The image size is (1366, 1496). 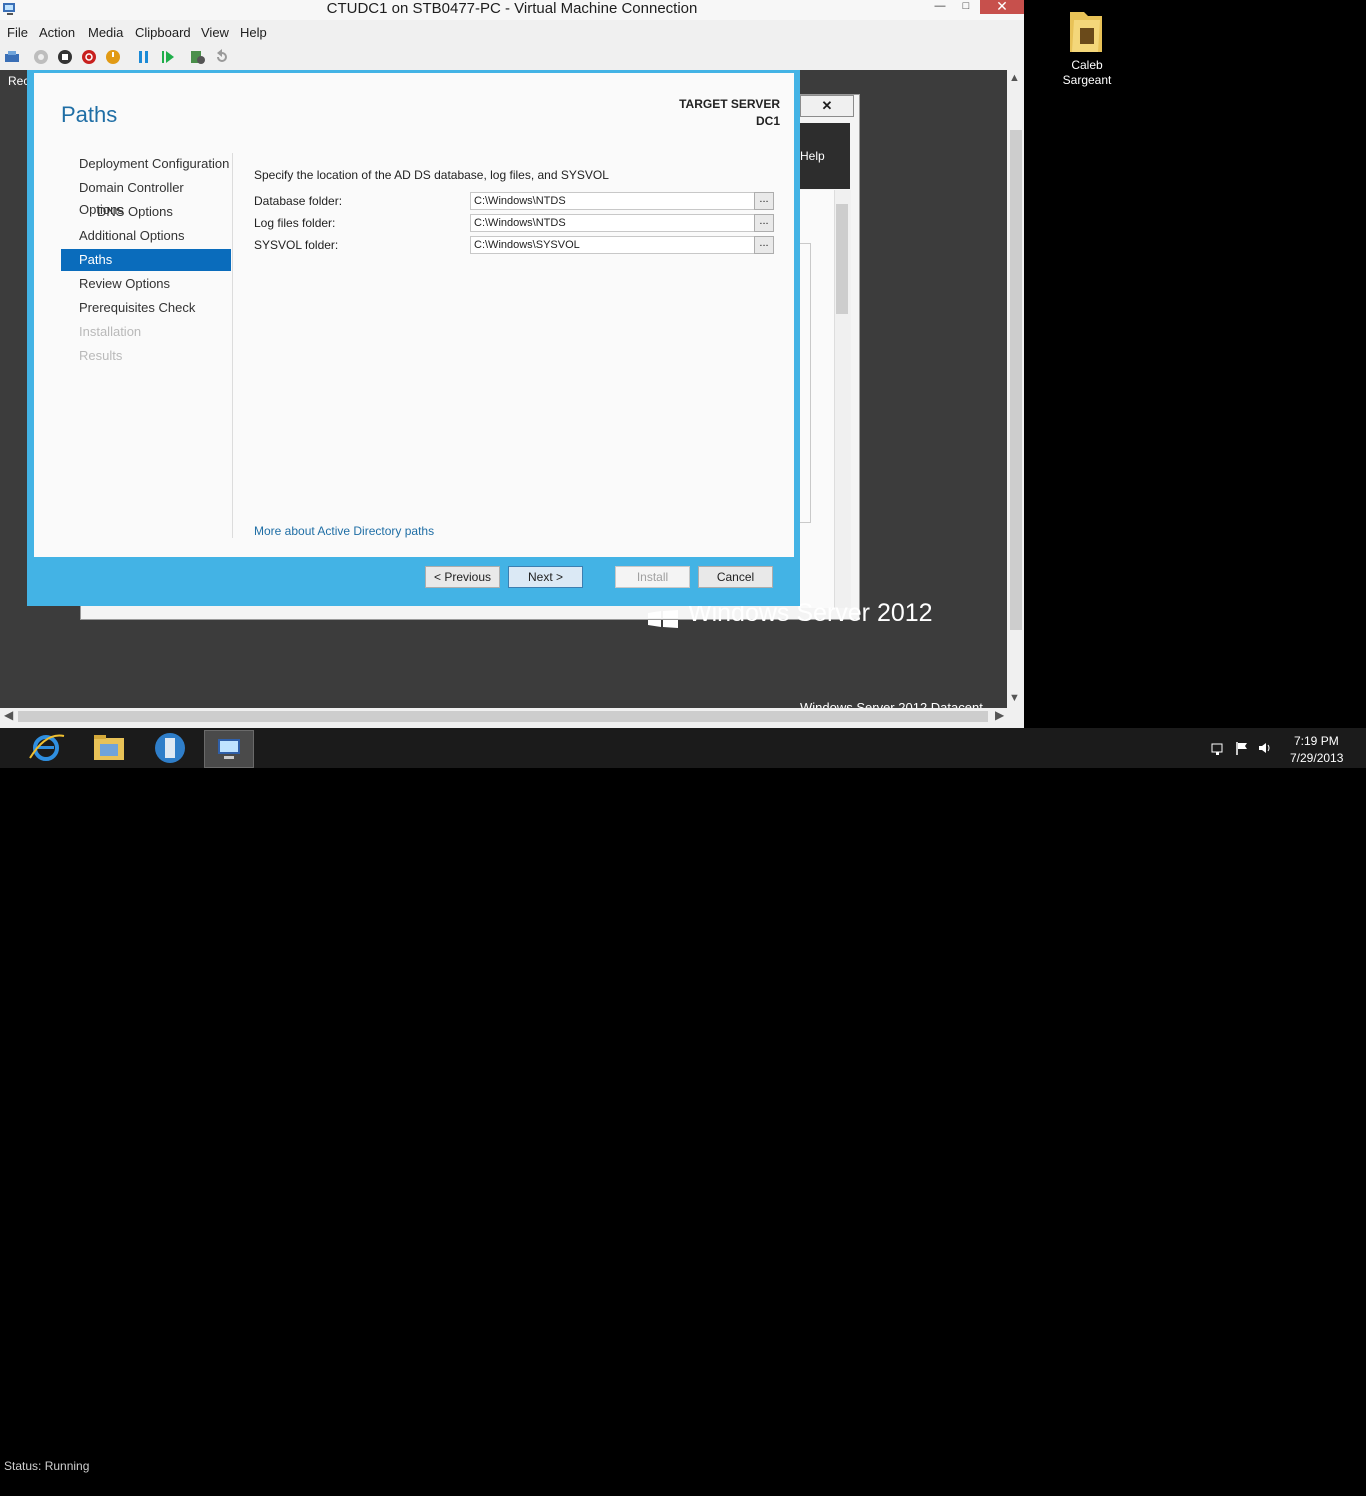 What do you see at coordinates (1014, 78) in the screenshot?
I see `scroll-up-icon: ▲` at bounding box center [1014, 78].